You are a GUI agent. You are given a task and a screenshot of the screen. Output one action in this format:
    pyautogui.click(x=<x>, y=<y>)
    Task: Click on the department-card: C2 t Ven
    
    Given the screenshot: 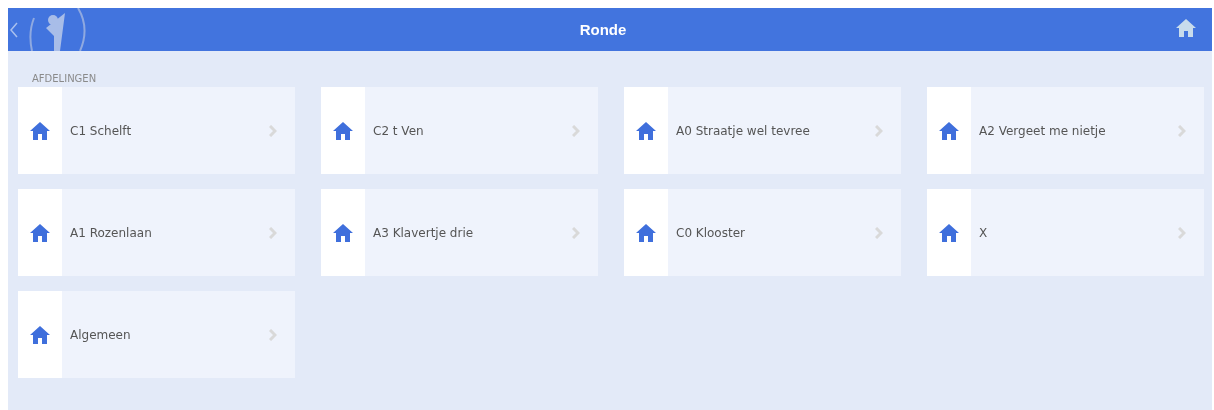 What is the action you would take?
    pyautogui.click(x=459, y=130)
    